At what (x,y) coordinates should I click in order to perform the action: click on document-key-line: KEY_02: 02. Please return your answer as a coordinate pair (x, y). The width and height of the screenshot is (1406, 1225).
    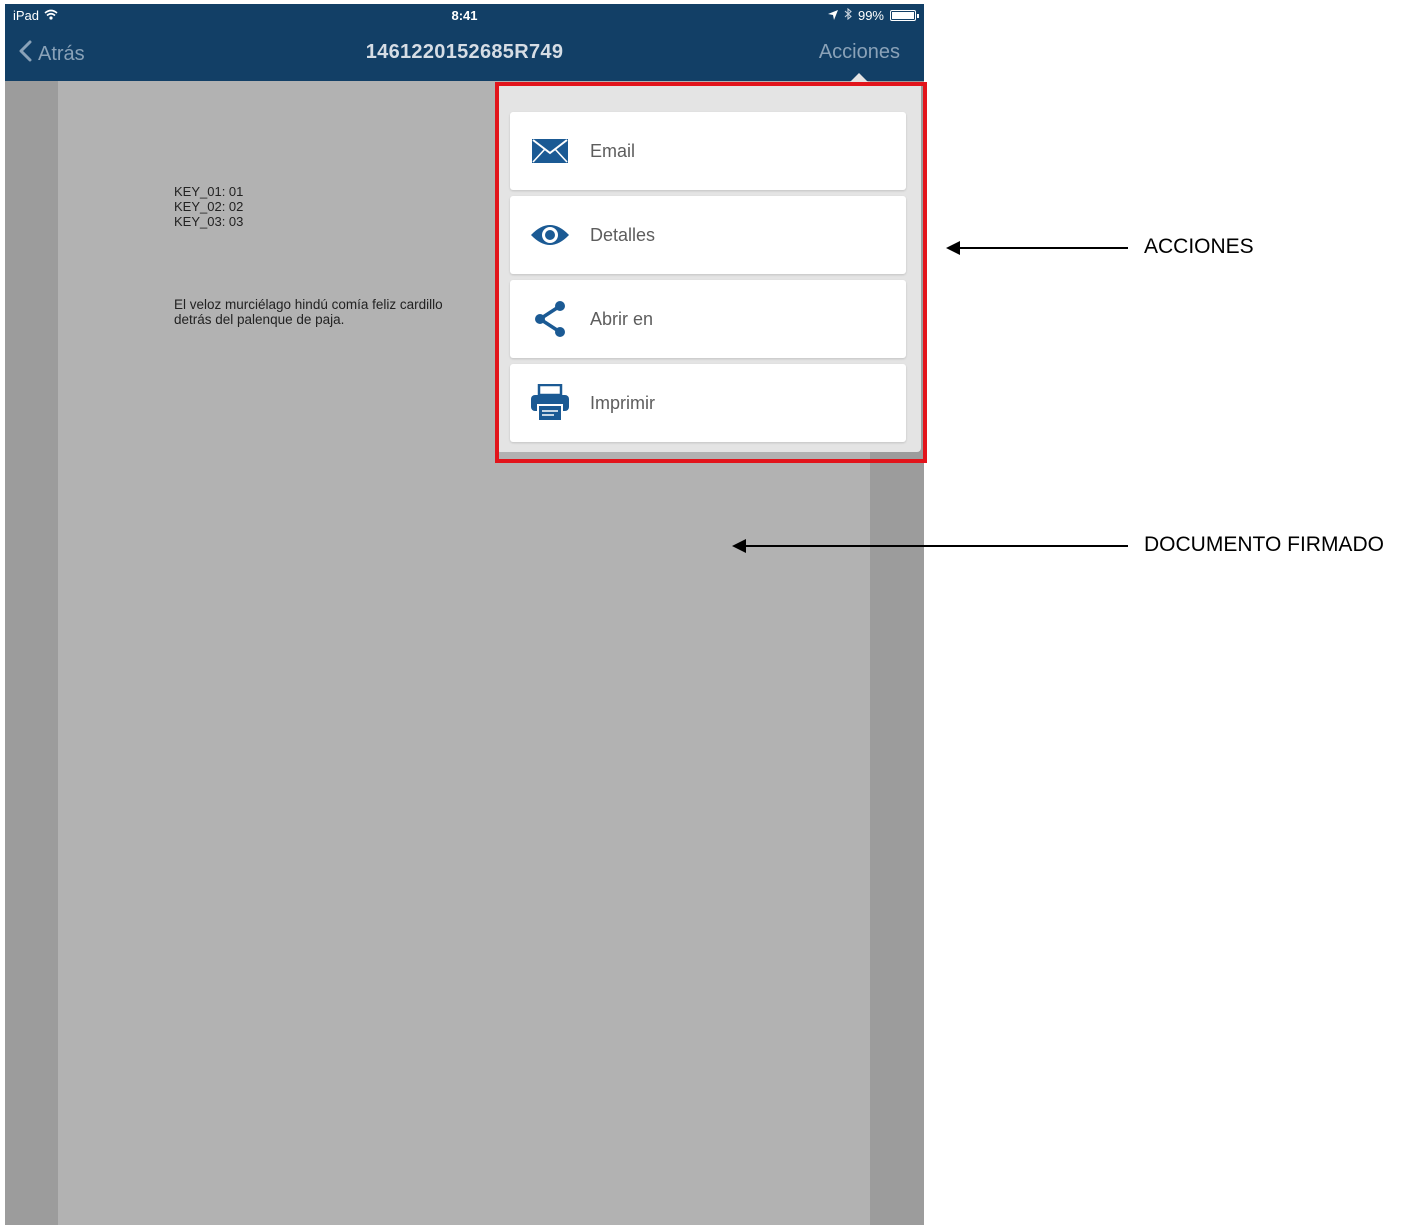
    Looking at the image, I should click on (209, 206).